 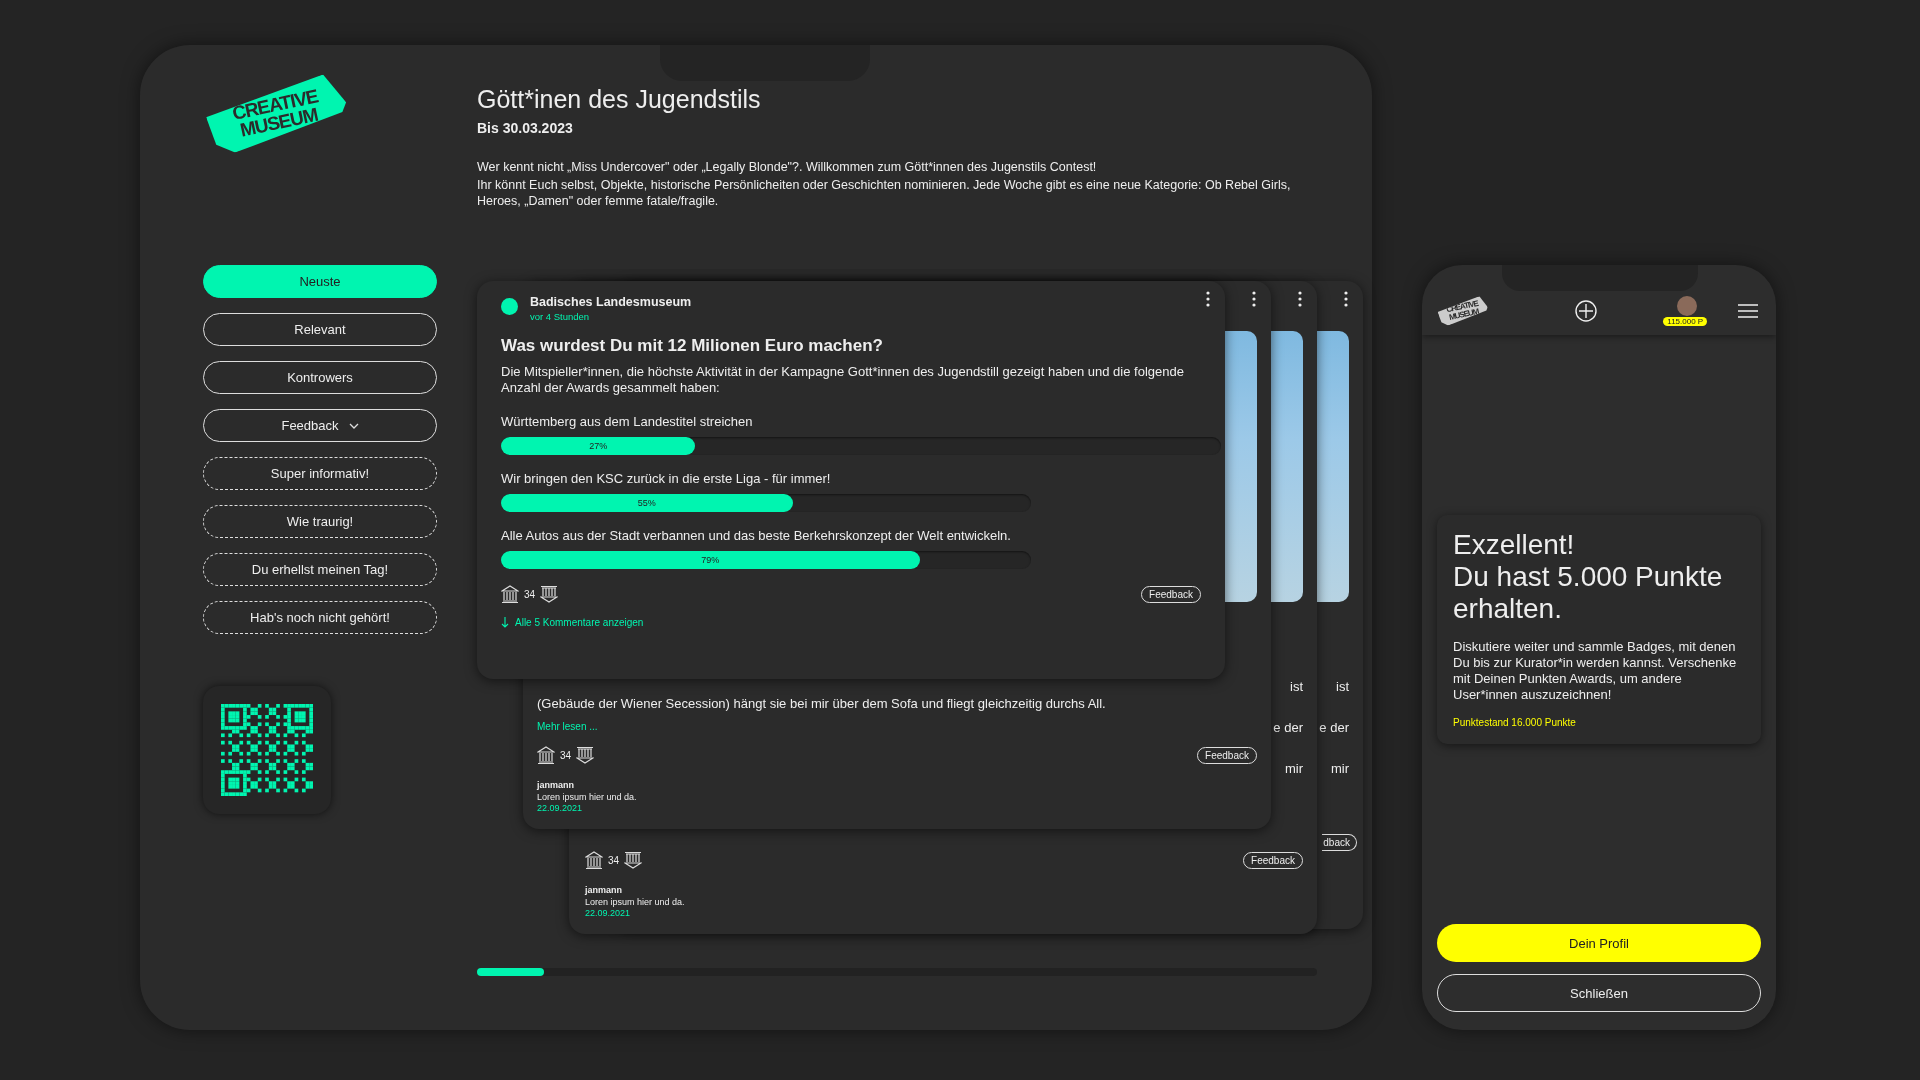 I want to click on post-time: vor 4 Stunden, so click(x=560, y=316).